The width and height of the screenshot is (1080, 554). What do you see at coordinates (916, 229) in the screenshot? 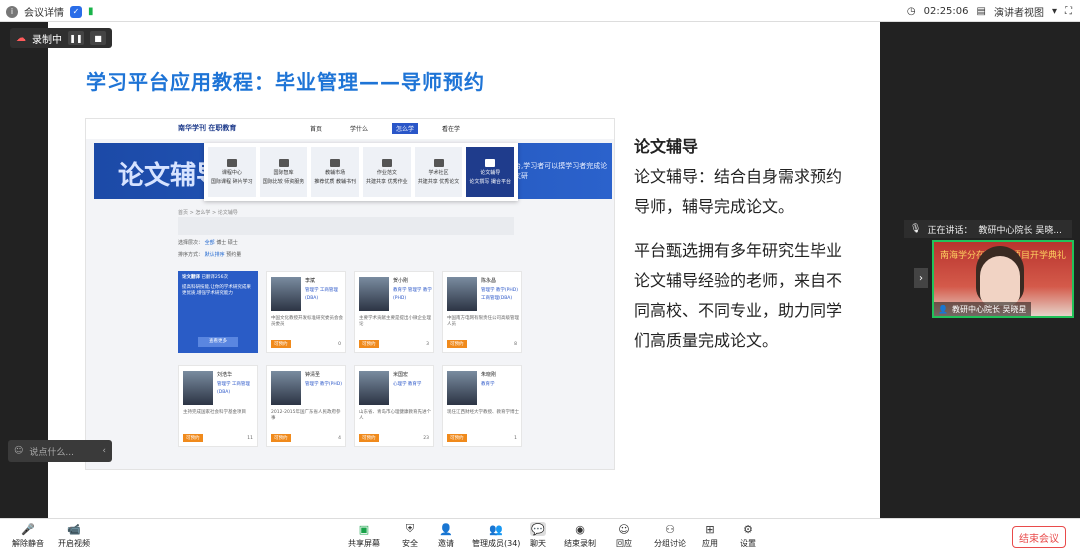
I see `mic-icon: 🎙` at bounding box center [916, 229].